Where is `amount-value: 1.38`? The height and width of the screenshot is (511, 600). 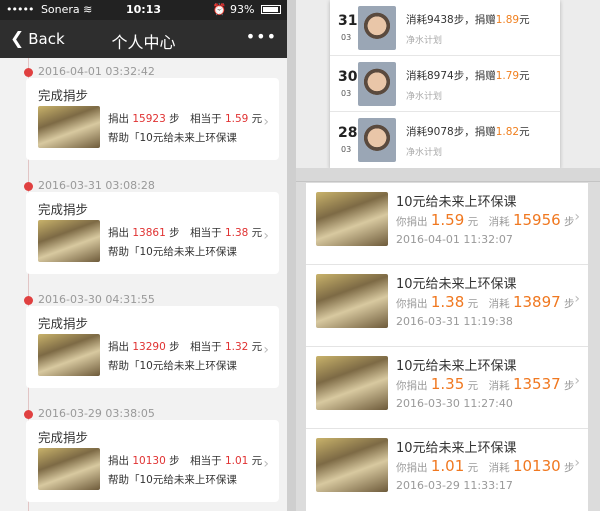
amount-value: 1.38 is located at coordinates (236, 233).